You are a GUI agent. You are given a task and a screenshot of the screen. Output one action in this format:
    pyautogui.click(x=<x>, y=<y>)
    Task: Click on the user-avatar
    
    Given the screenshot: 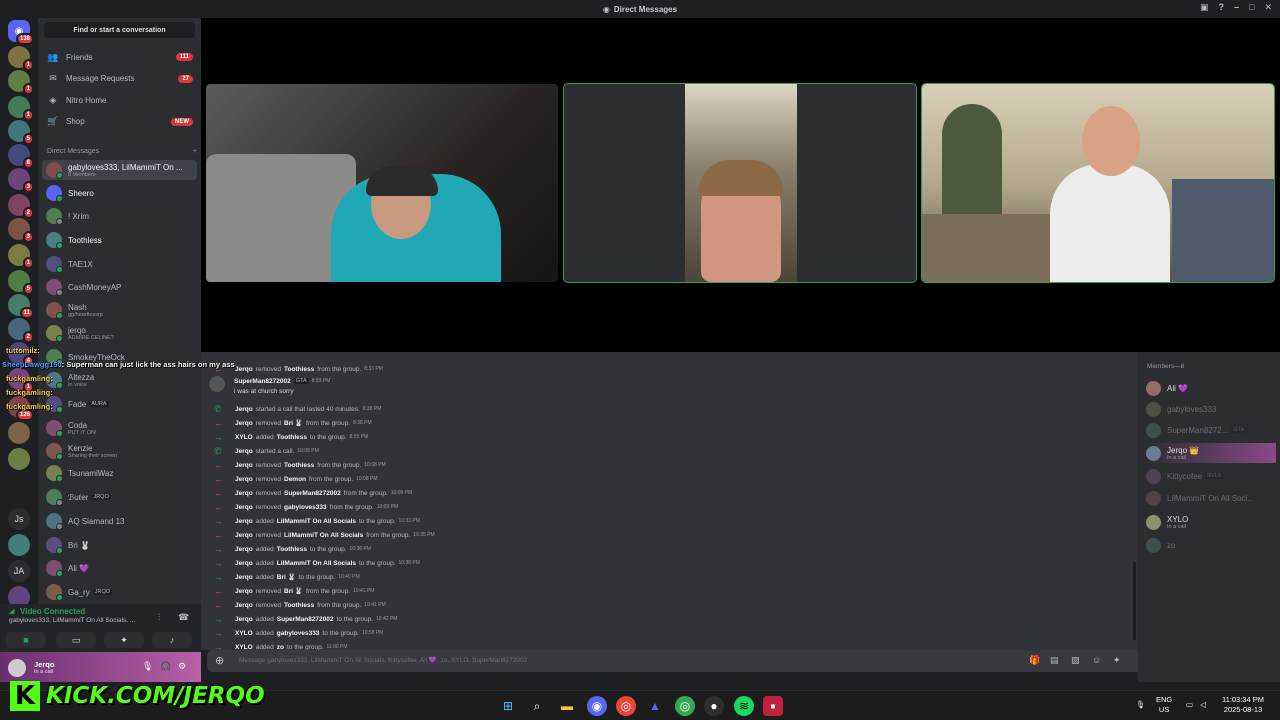 What is the action you would take?
    pyautogui.click(x=17, y=668)
    